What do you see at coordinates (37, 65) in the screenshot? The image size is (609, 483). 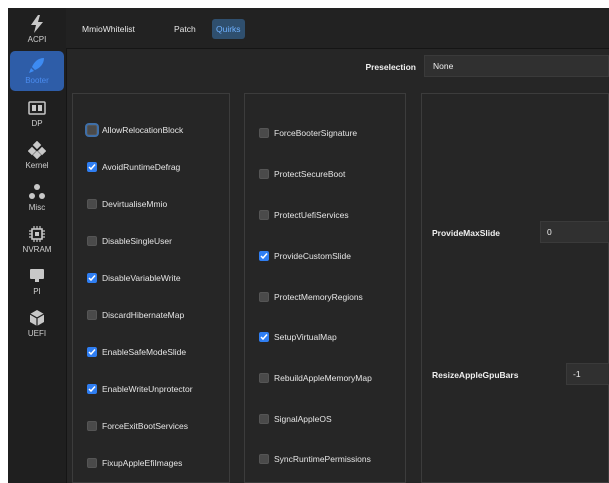 I see `rocket-icon` at bounding box center [37, 65].